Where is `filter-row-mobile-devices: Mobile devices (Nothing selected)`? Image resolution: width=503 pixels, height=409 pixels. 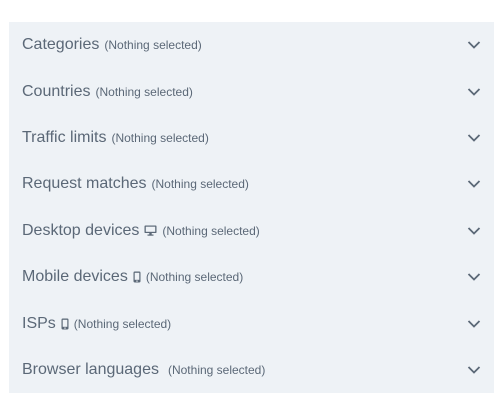 filter-row-mobile-devices: Mobile devices (Nothing selected) is located at coordinates (251, 277).